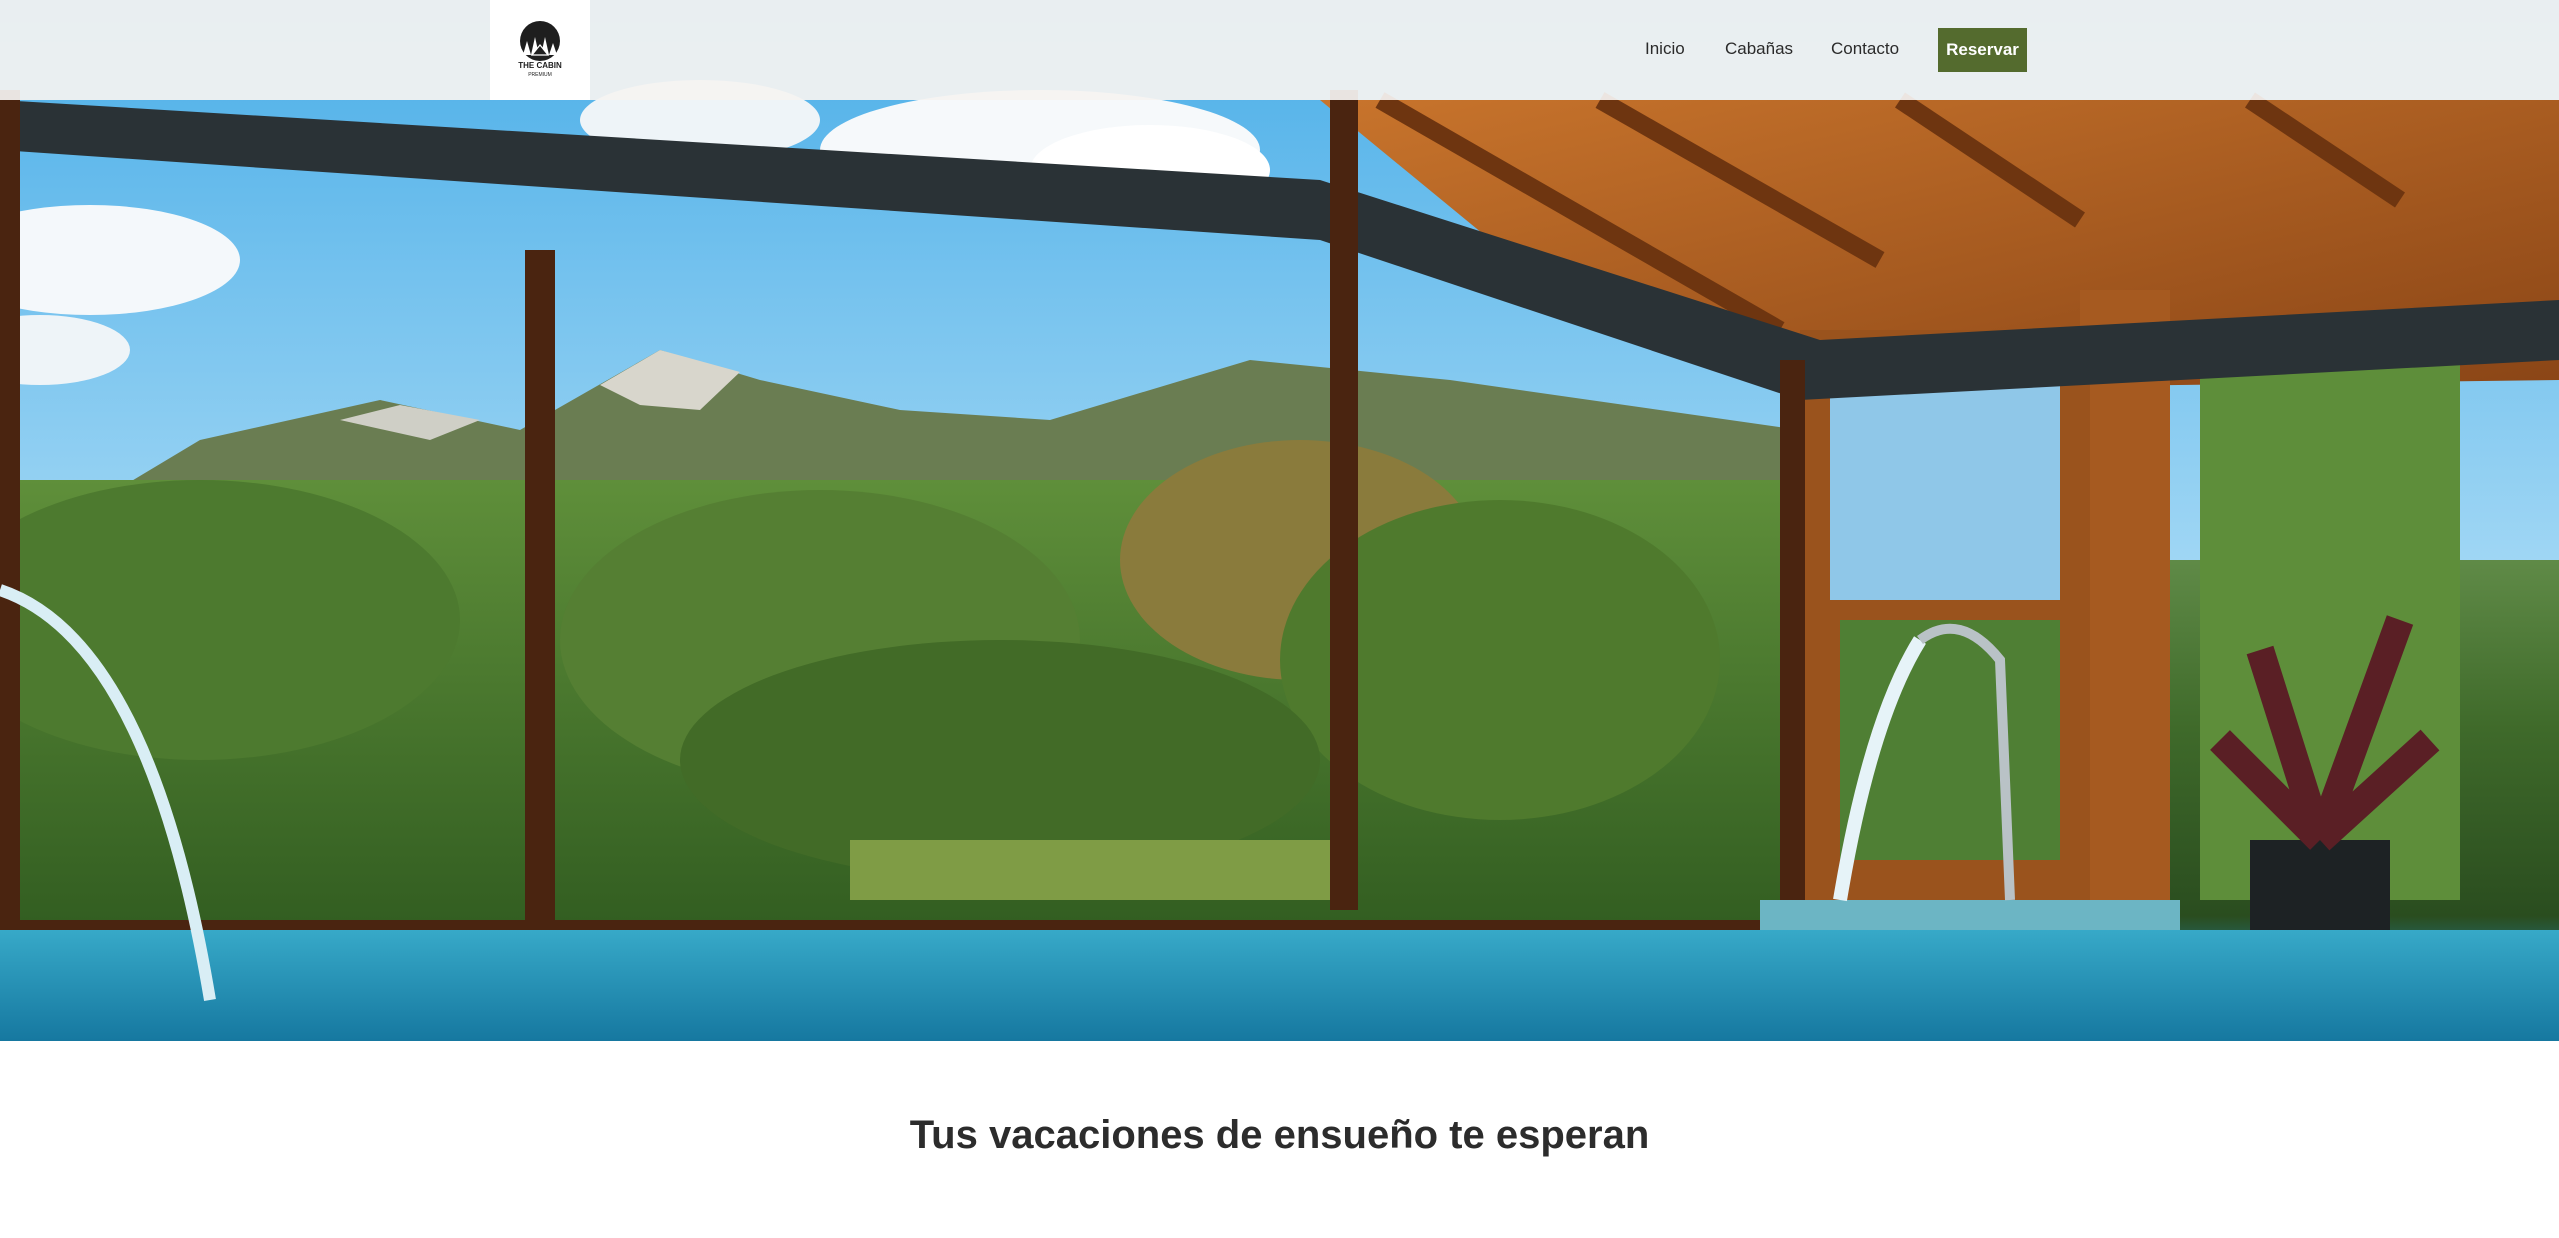 The width and height of the screenshot is (2559, 1238). Describe the element at coordinates (540, 65) in the screenshot. I see `logo-text: THE CABIN` at that location.